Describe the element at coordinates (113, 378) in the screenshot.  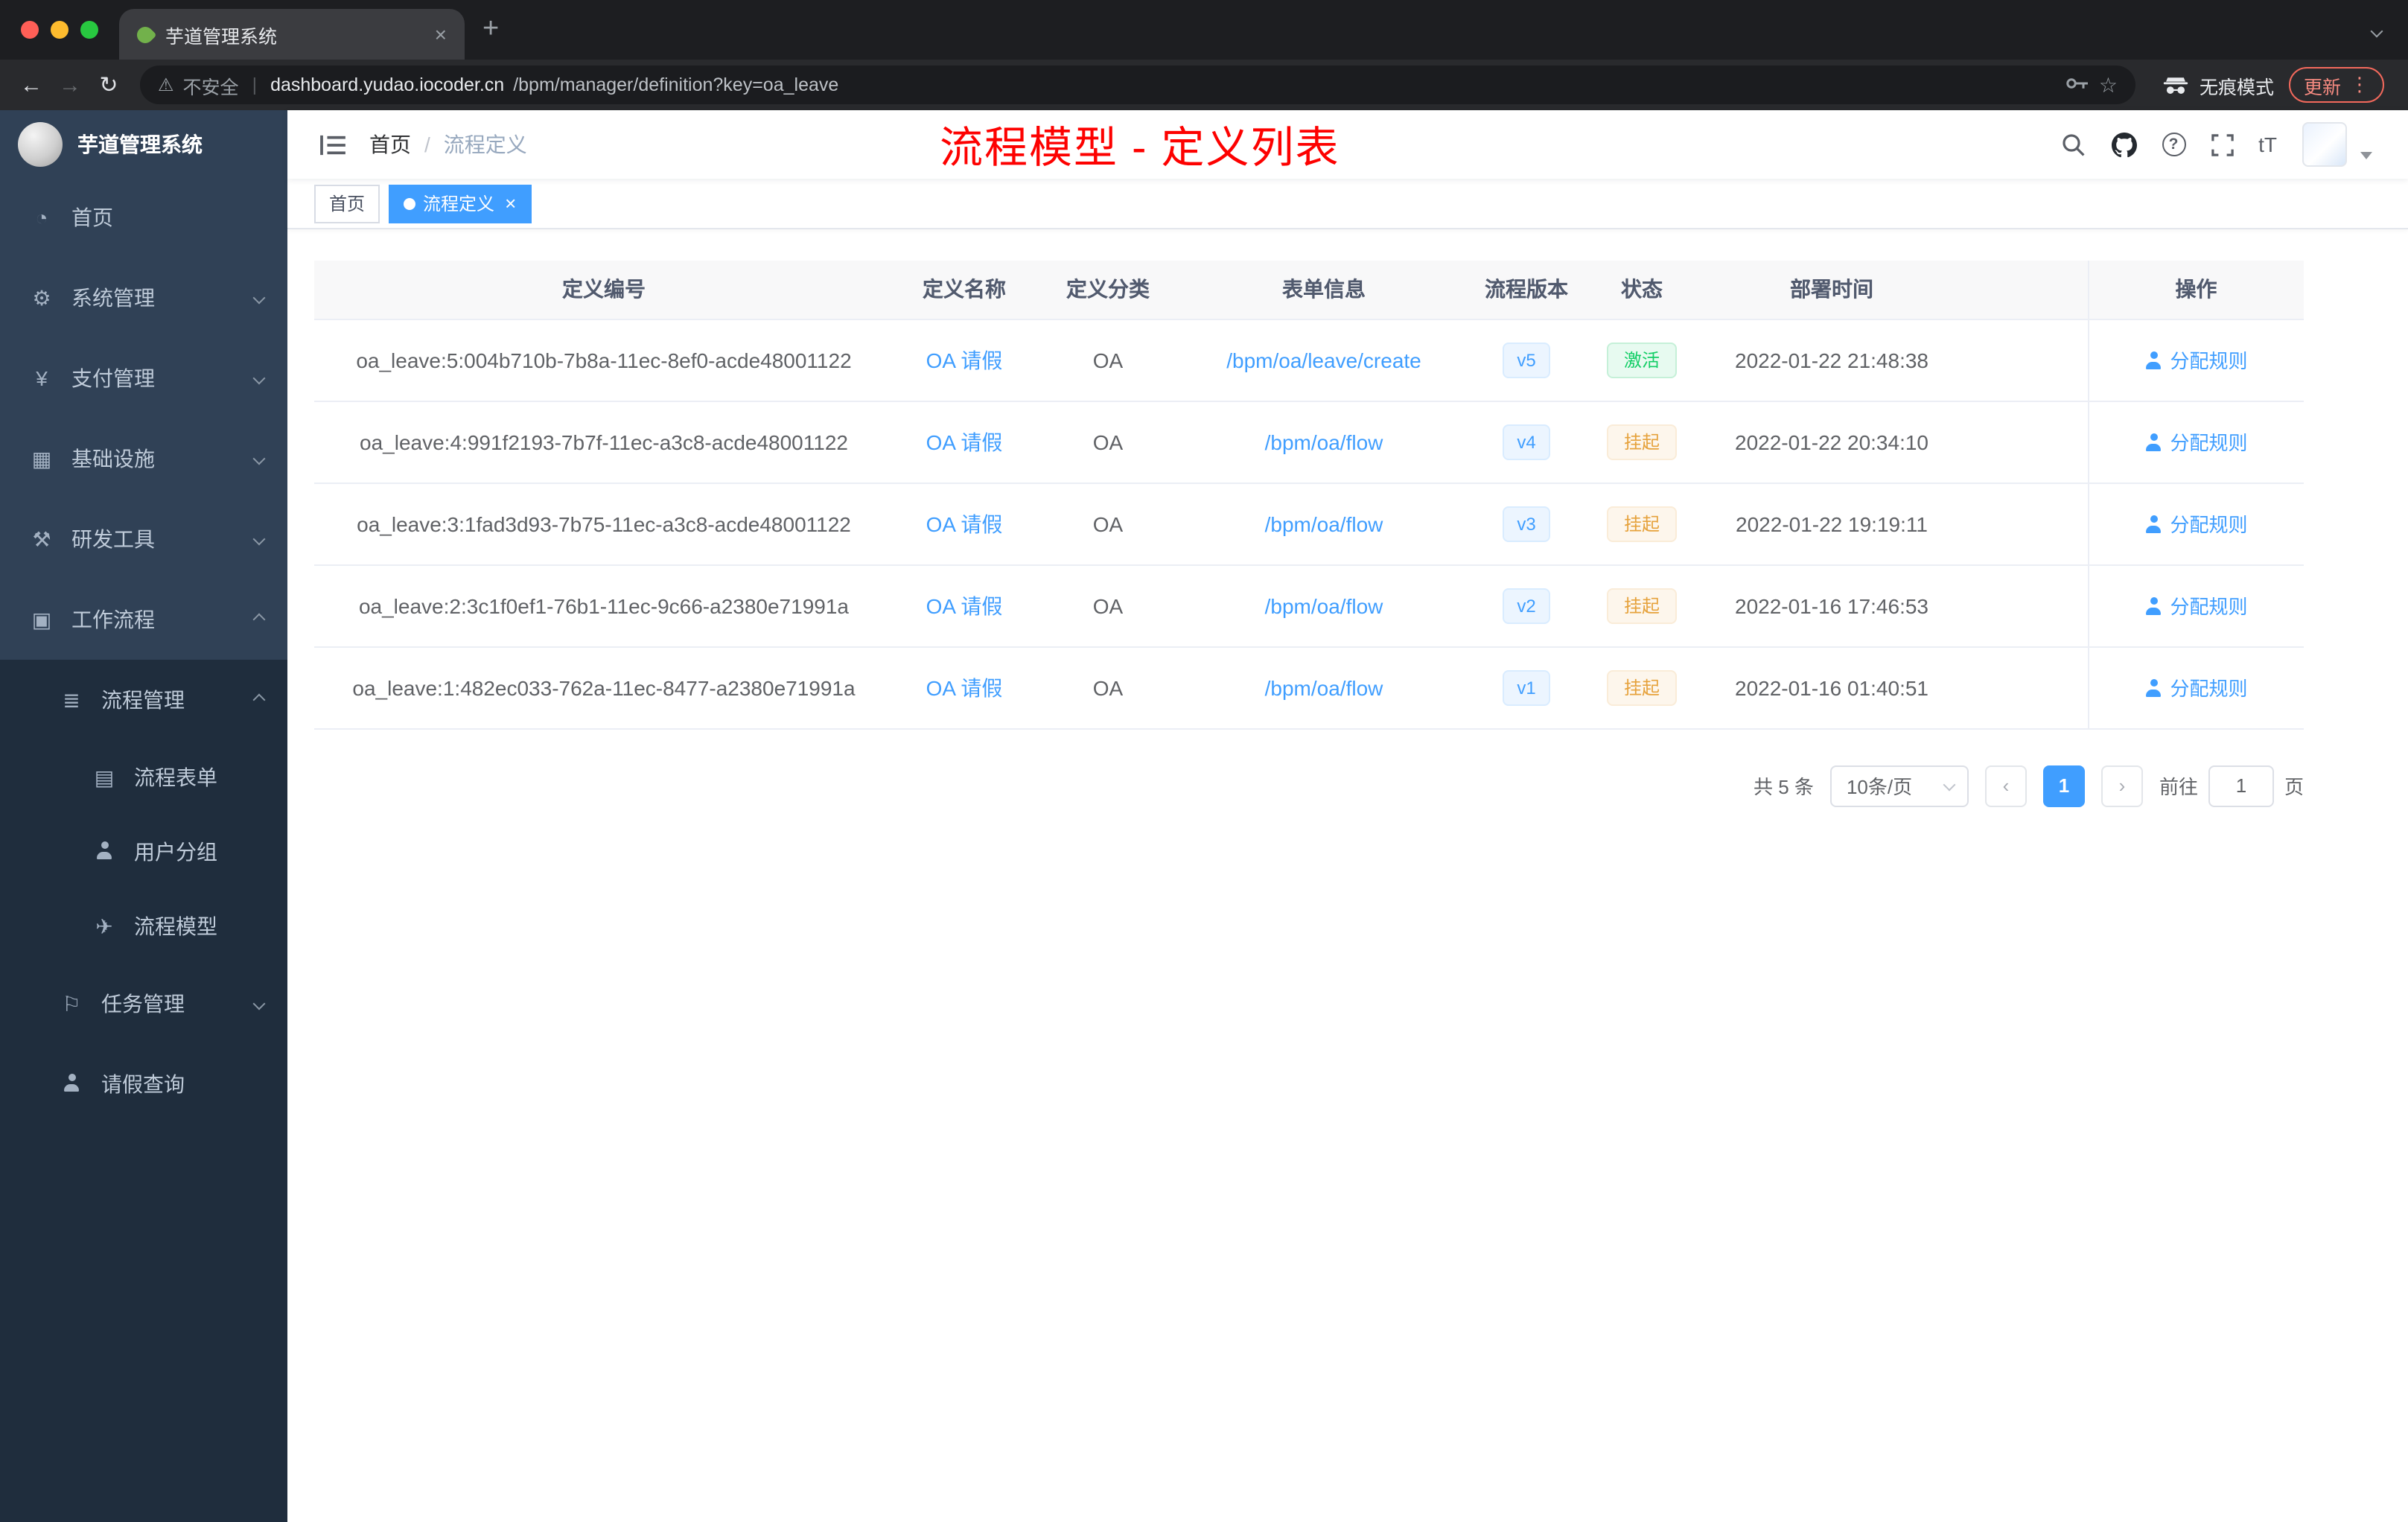
I see `sidebar-item-label: 支付管理` at that location.